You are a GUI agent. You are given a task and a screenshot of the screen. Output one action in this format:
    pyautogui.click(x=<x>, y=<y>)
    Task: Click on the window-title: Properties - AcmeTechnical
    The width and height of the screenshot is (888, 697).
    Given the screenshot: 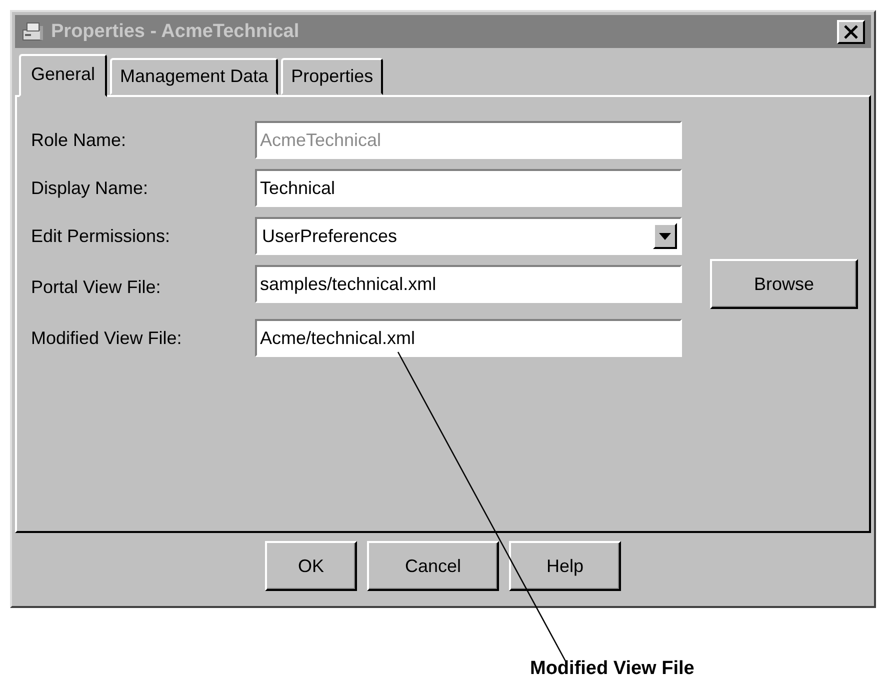 What is the action you would take?
    pyautogui.click(x=175, y=31)
    